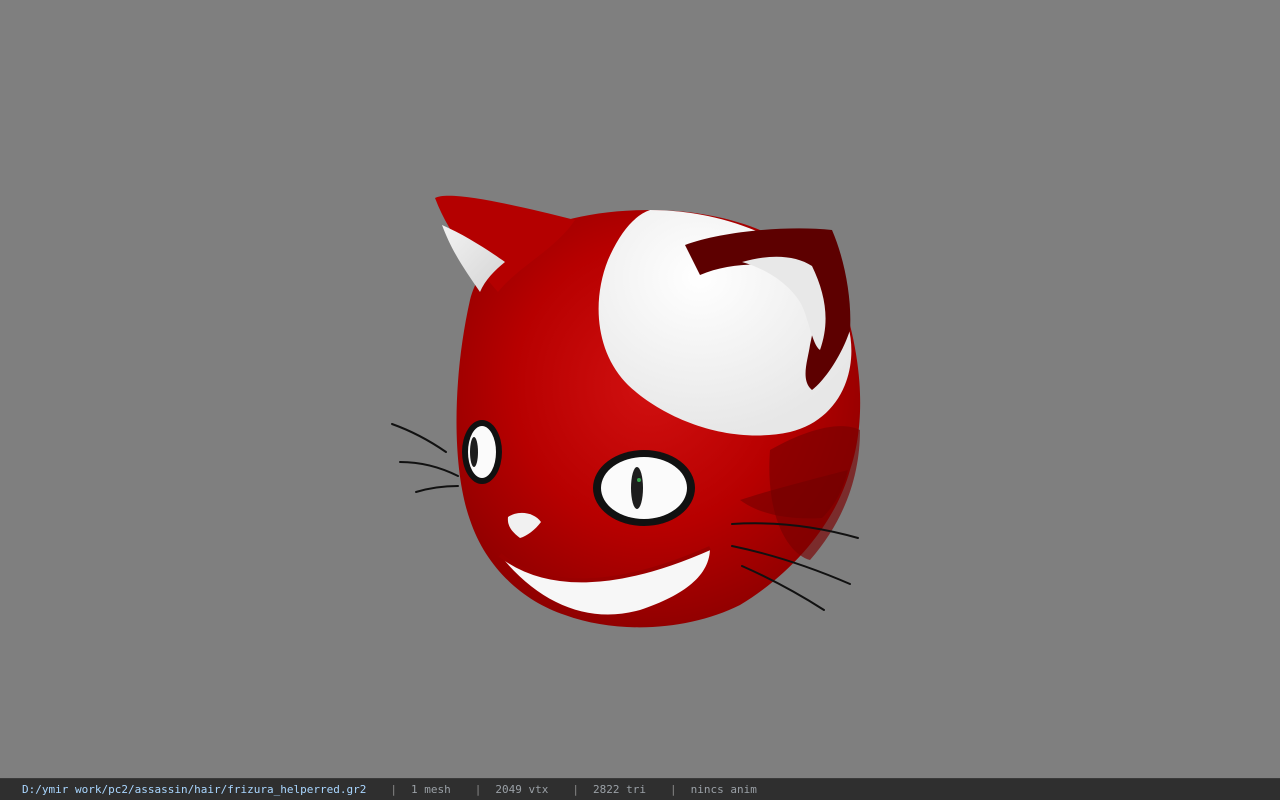  I want to click on left-whiskers, so click(425, 458).